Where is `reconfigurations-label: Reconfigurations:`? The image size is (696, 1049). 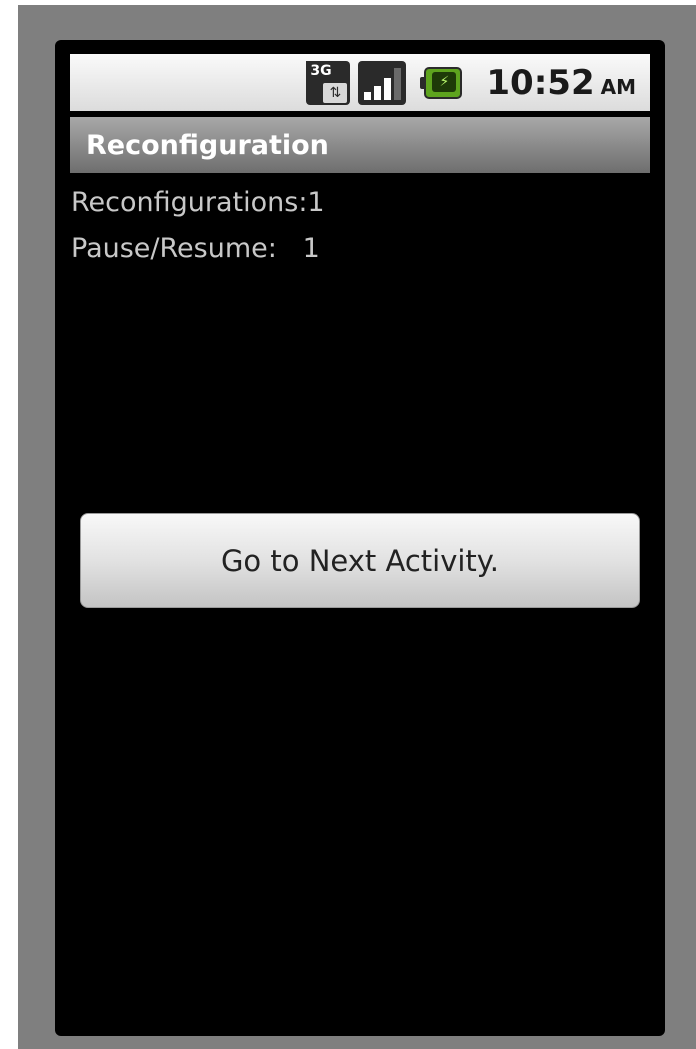 reconfigurations-label: Reconfigurations: is located at coordinates (189, 202).